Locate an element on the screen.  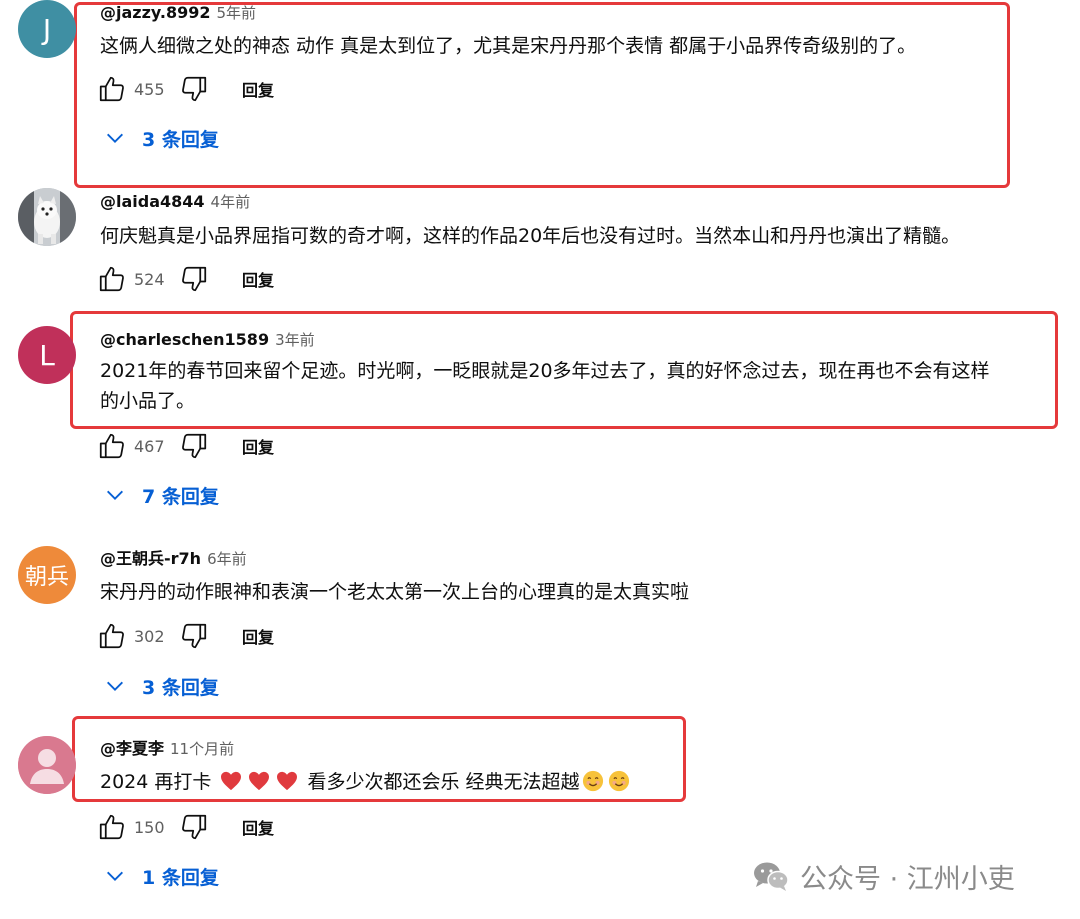
comment-text-part: 2024 再打卡 is located at coordinates (156, 782).